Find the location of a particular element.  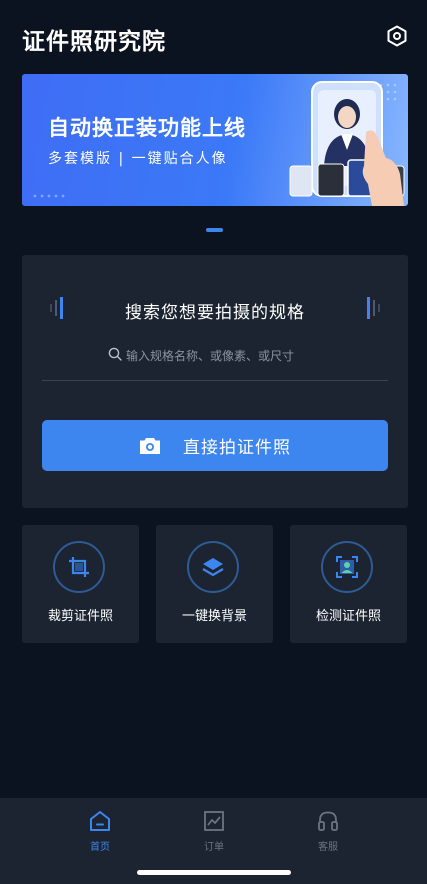

capture-photo-label: 直接拍证件照 is located at coordinates (237, 448).